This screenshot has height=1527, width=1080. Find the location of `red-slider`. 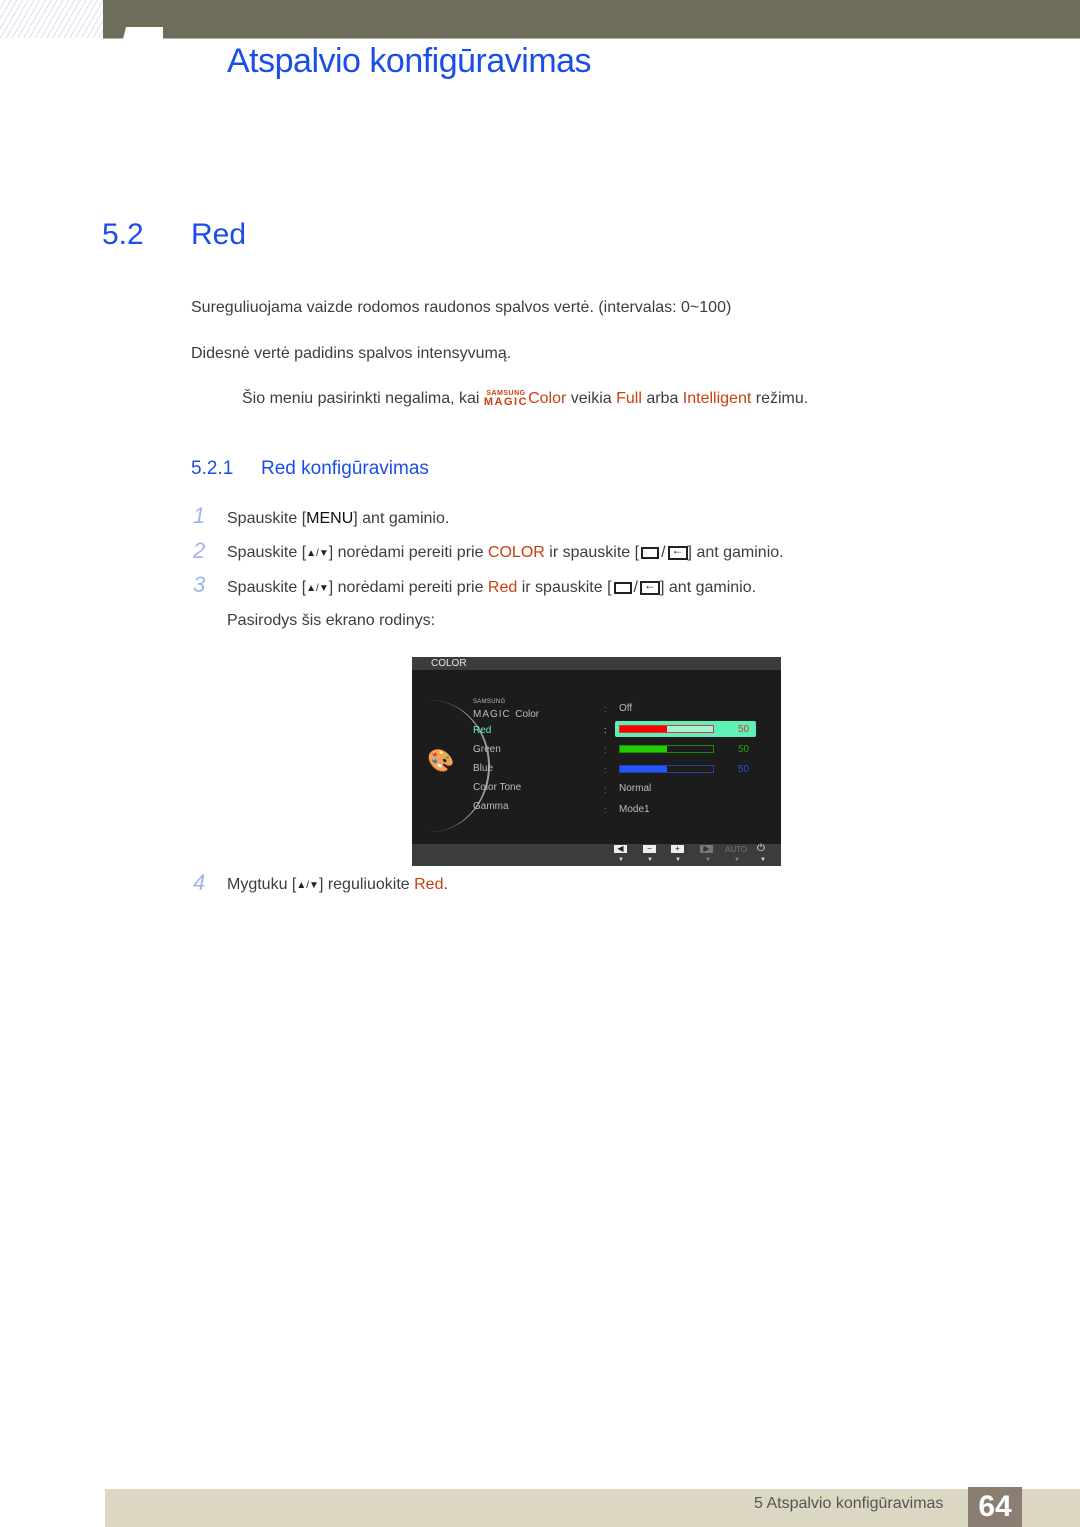

red-slider is located at coordinates (666, 729).